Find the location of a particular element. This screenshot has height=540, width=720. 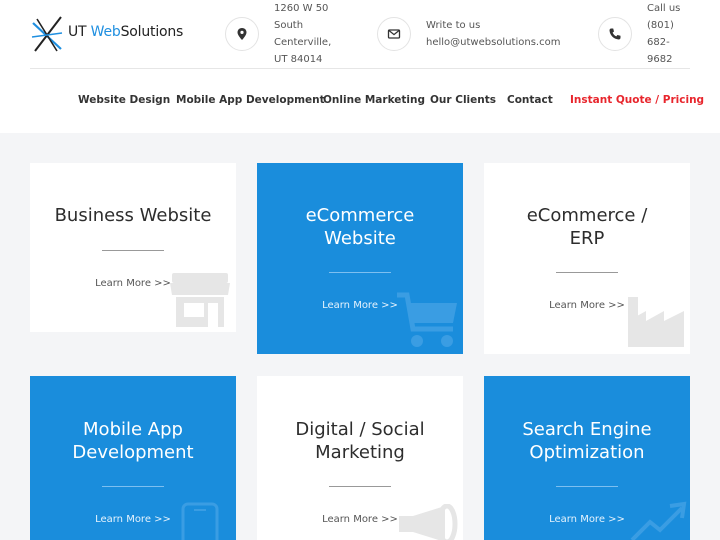

header-divider is located at coordinates (360, 68).